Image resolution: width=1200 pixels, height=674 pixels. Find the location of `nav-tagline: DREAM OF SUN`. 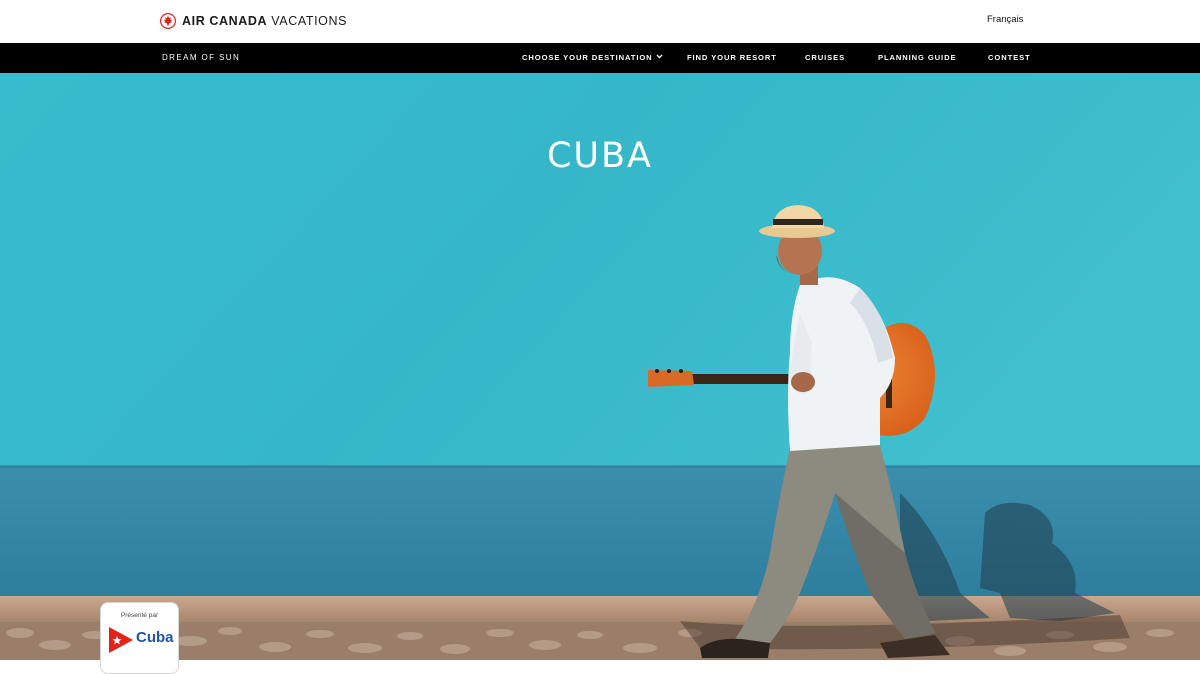

nav-tagline: DREAM OF SUN is located at coordinates (201, 57).